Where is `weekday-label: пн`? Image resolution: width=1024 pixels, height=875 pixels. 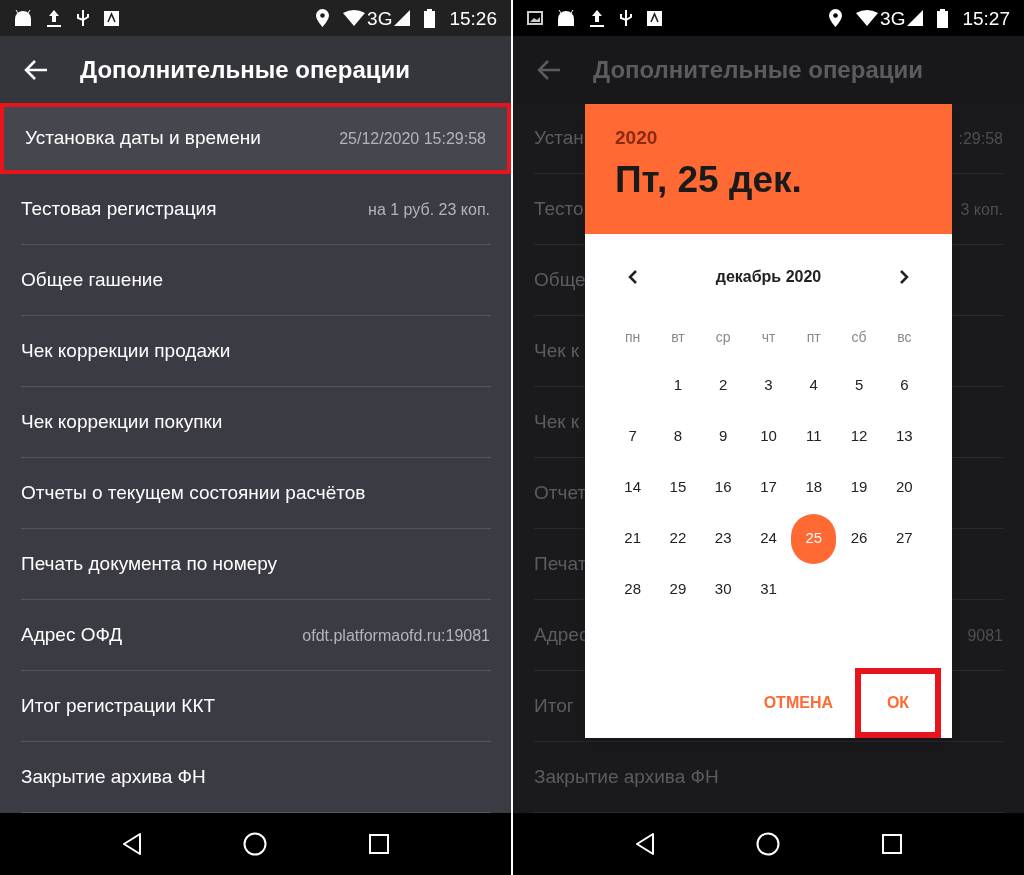
weekday-label: пн is located at coordinates (633, 337).